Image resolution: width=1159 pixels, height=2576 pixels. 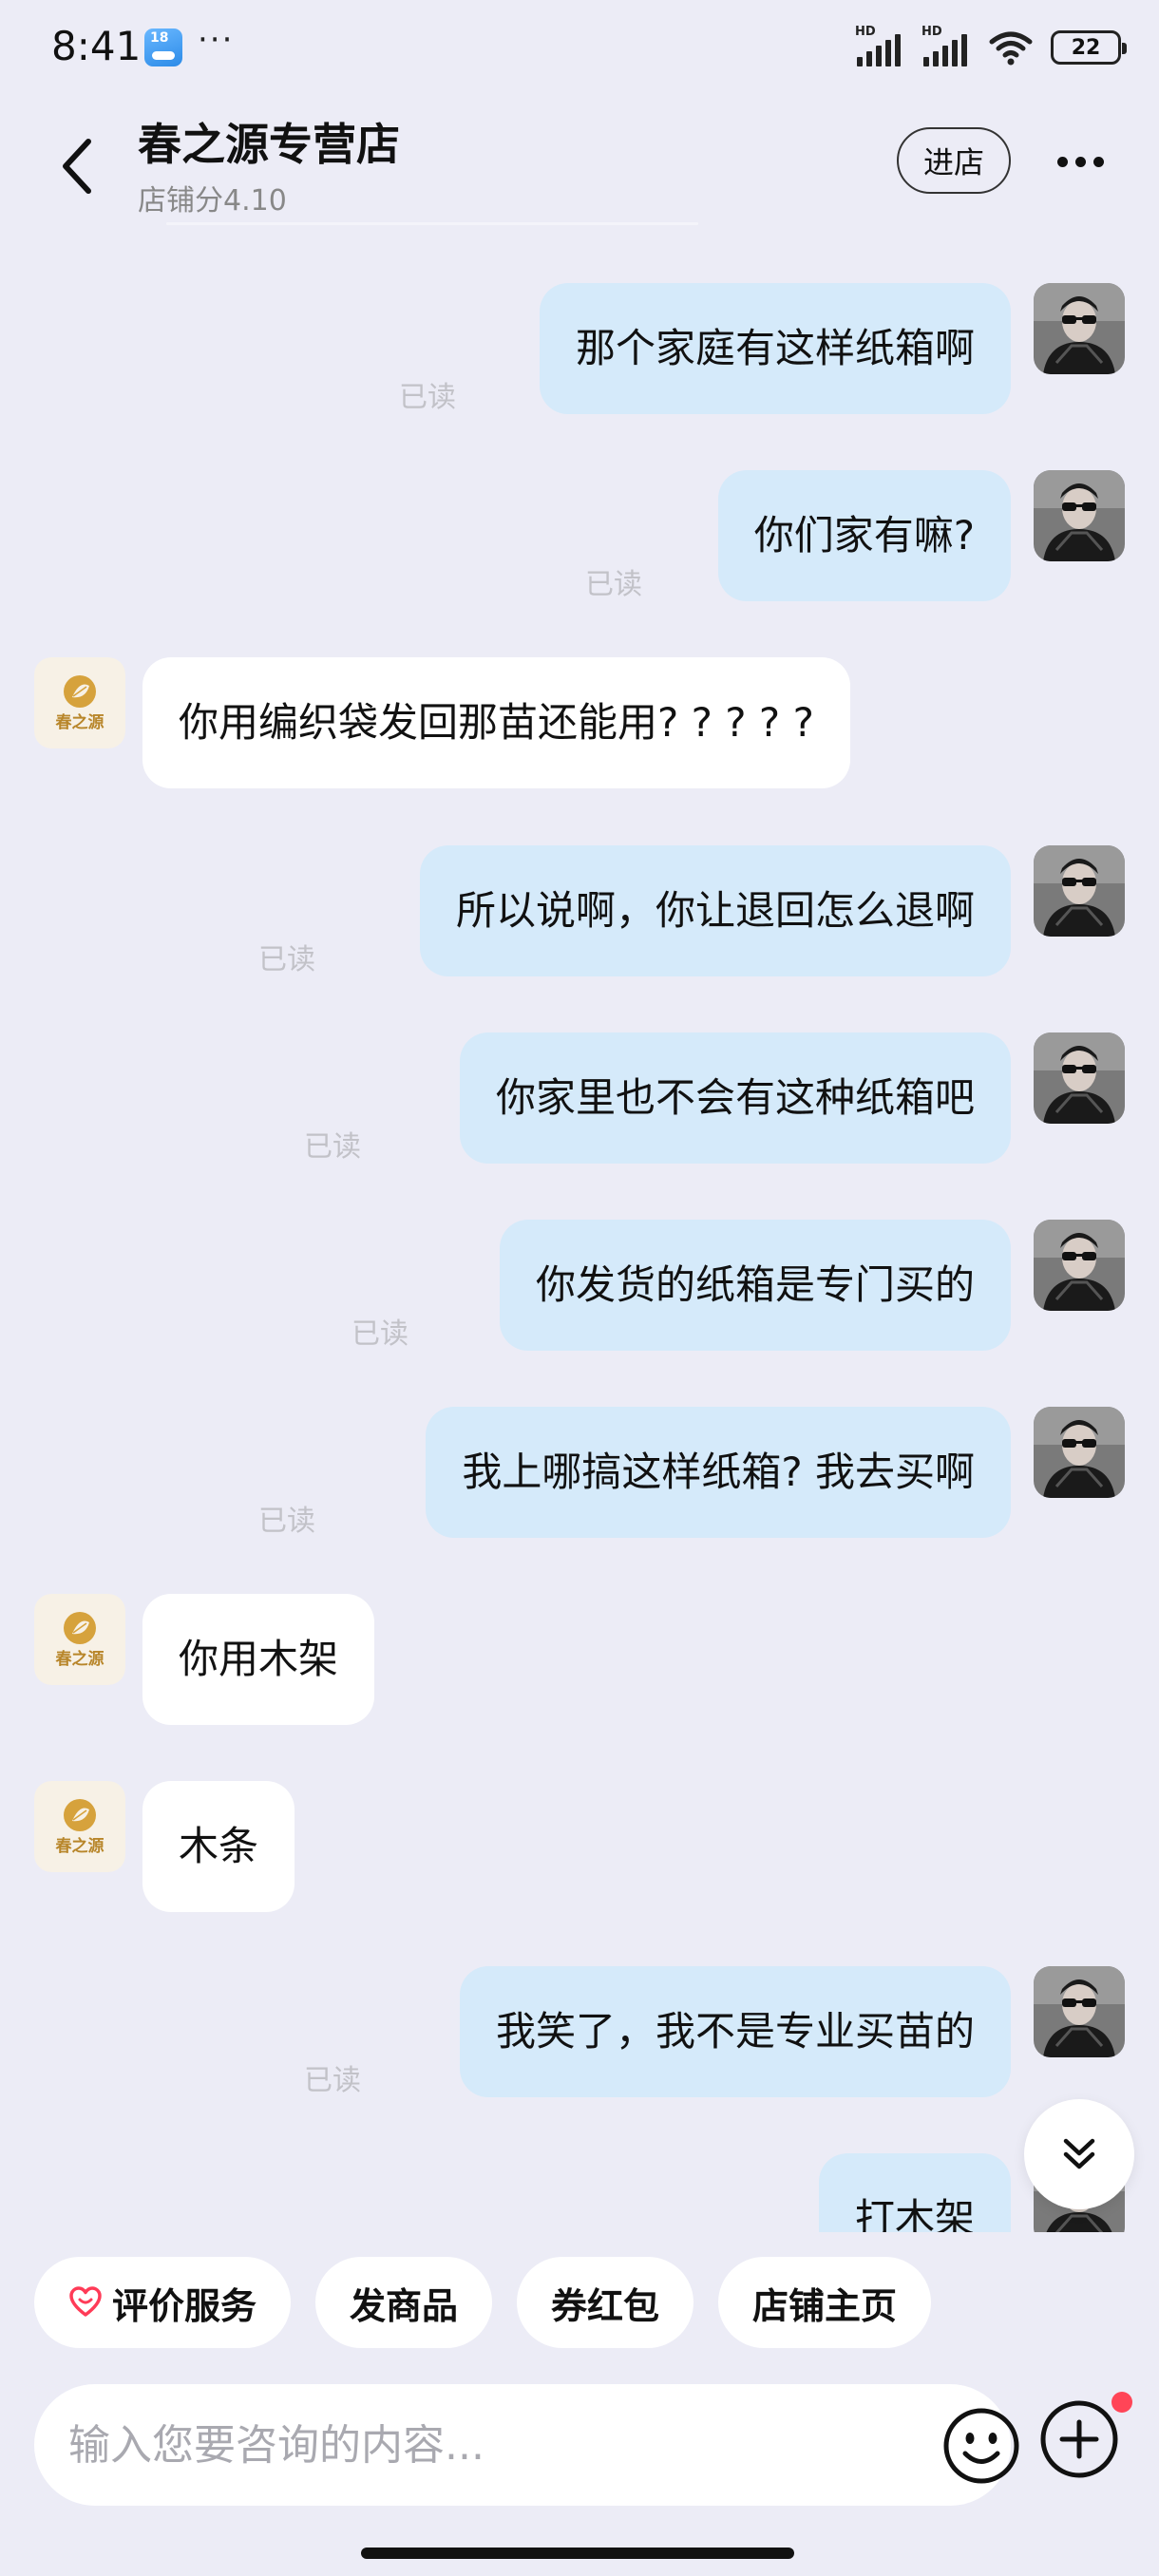 I want to click on message-row: 春之源 木条, so click(x=579, y=1847).